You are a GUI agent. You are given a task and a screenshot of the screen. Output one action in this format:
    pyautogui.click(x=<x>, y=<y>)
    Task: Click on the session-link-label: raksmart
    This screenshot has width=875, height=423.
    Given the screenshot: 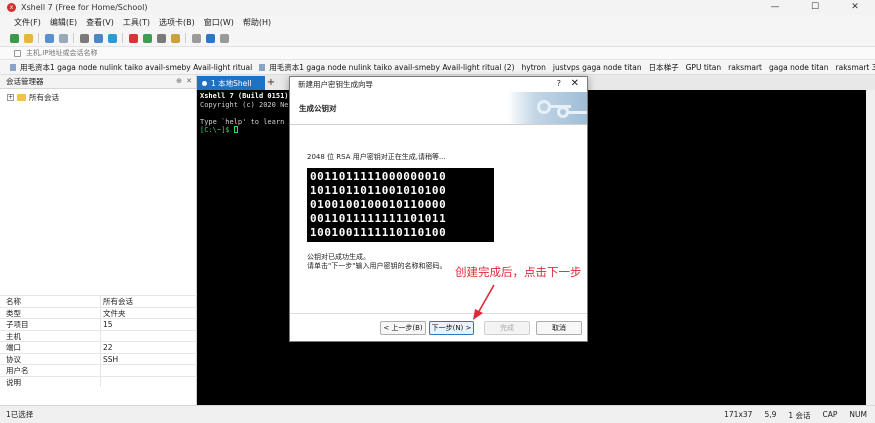 What is the action you would take?
    pyautogui.click(x=745, y=67)
    